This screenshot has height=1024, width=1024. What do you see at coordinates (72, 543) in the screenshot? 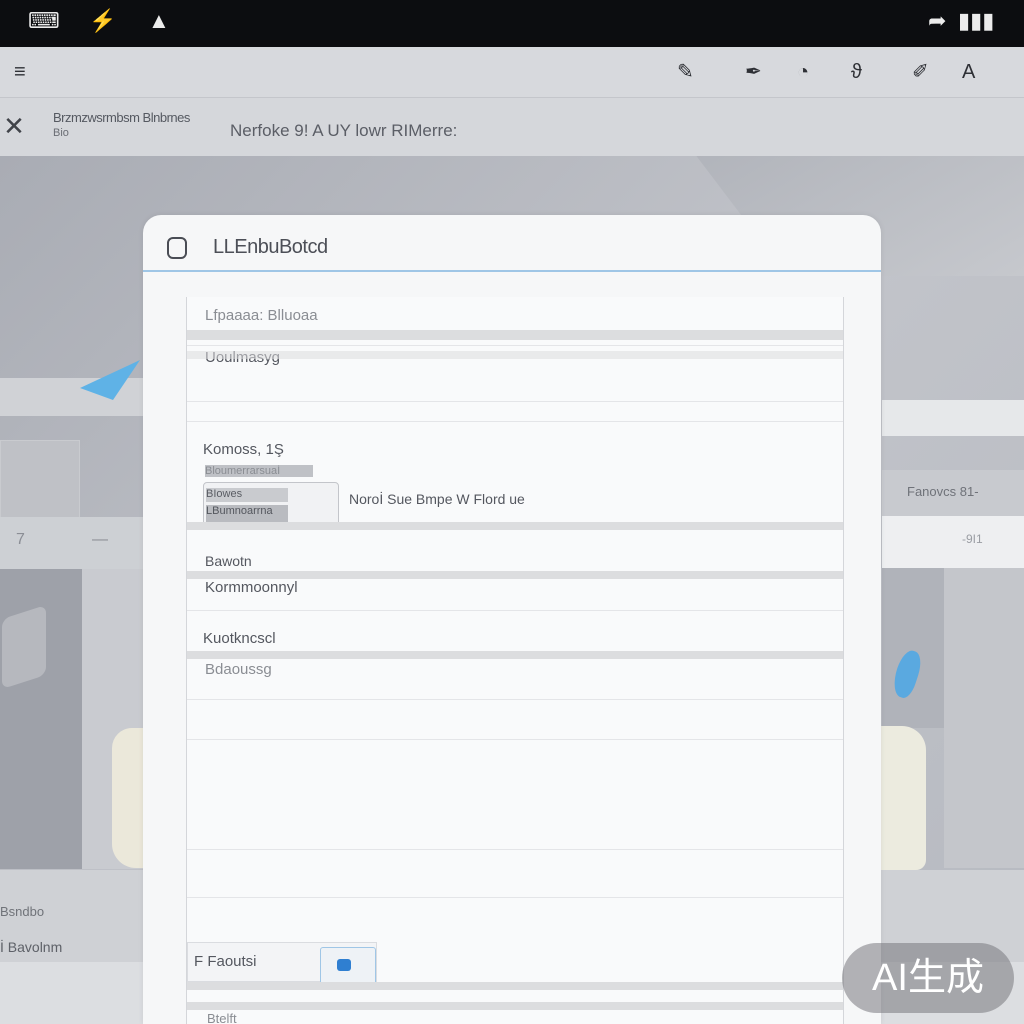
I see `background-band: 7 —` at bounding box center [72, 543].